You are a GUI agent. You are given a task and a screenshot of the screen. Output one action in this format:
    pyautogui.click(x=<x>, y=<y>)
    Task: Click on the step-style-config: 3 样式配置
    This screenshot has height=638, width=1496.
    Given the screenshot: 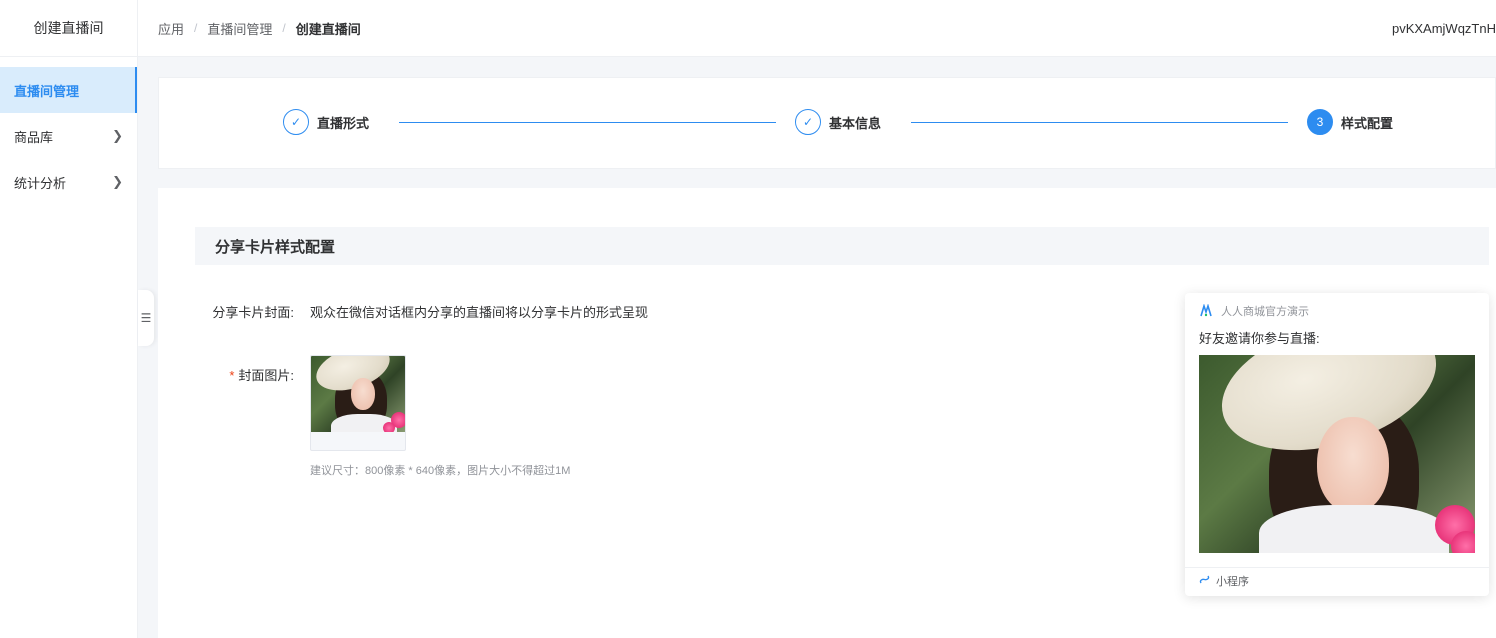 What is the action you would take?
    pyautogui.click(x=1350, y=122)
    